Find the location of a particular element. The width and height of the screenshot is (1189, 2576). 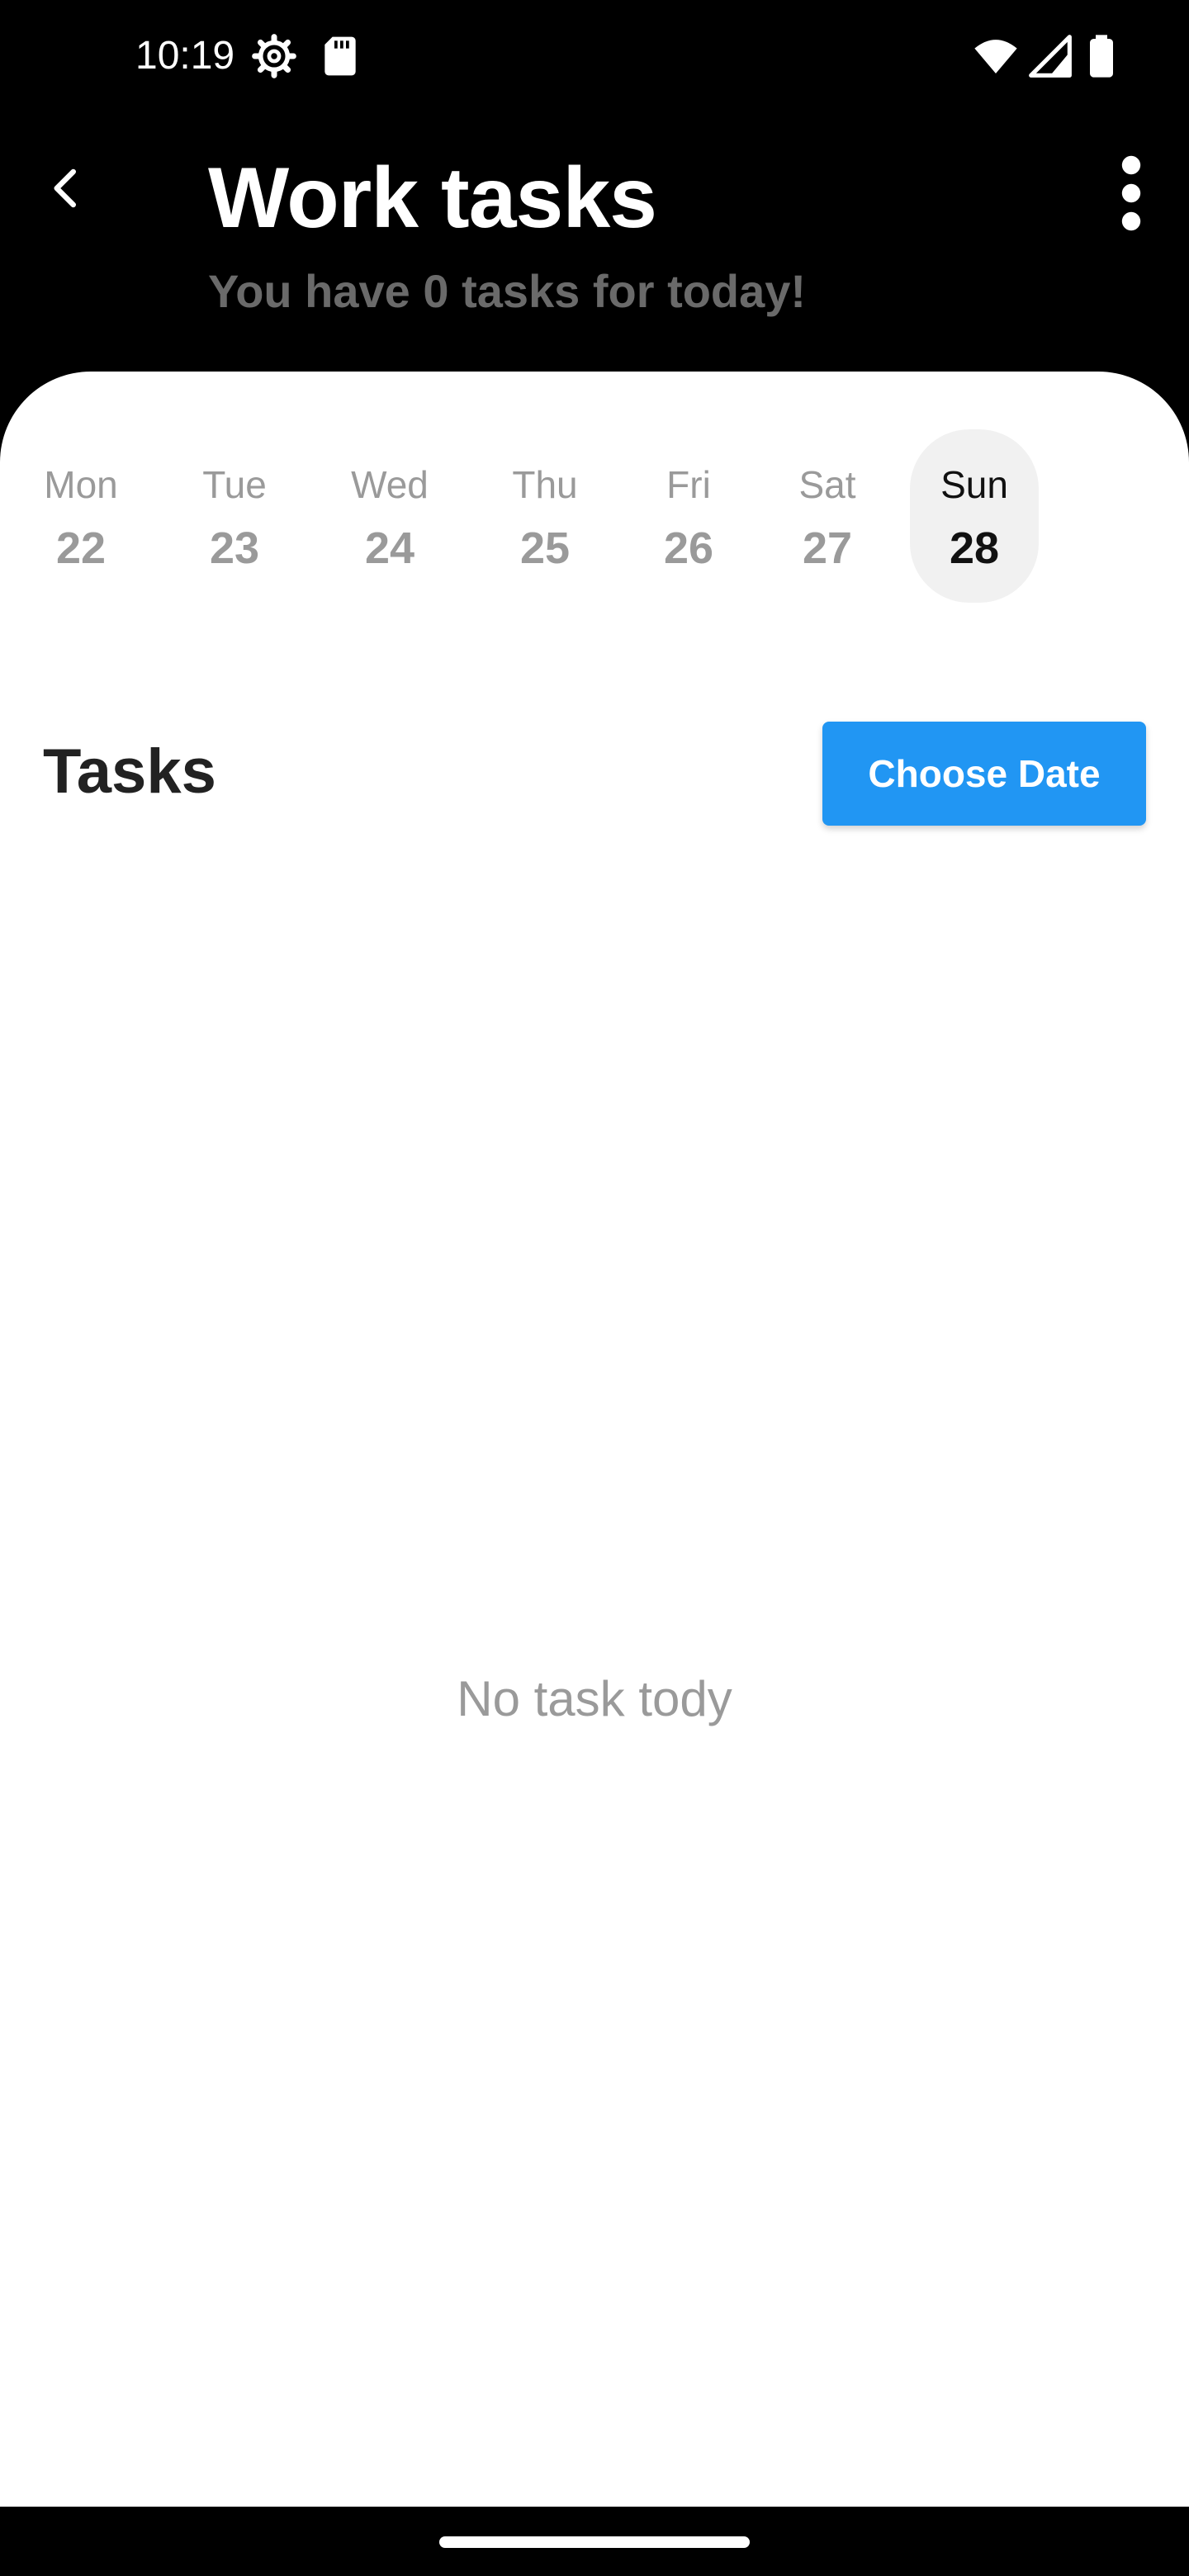

back-button is located at coordinates (66, 188).